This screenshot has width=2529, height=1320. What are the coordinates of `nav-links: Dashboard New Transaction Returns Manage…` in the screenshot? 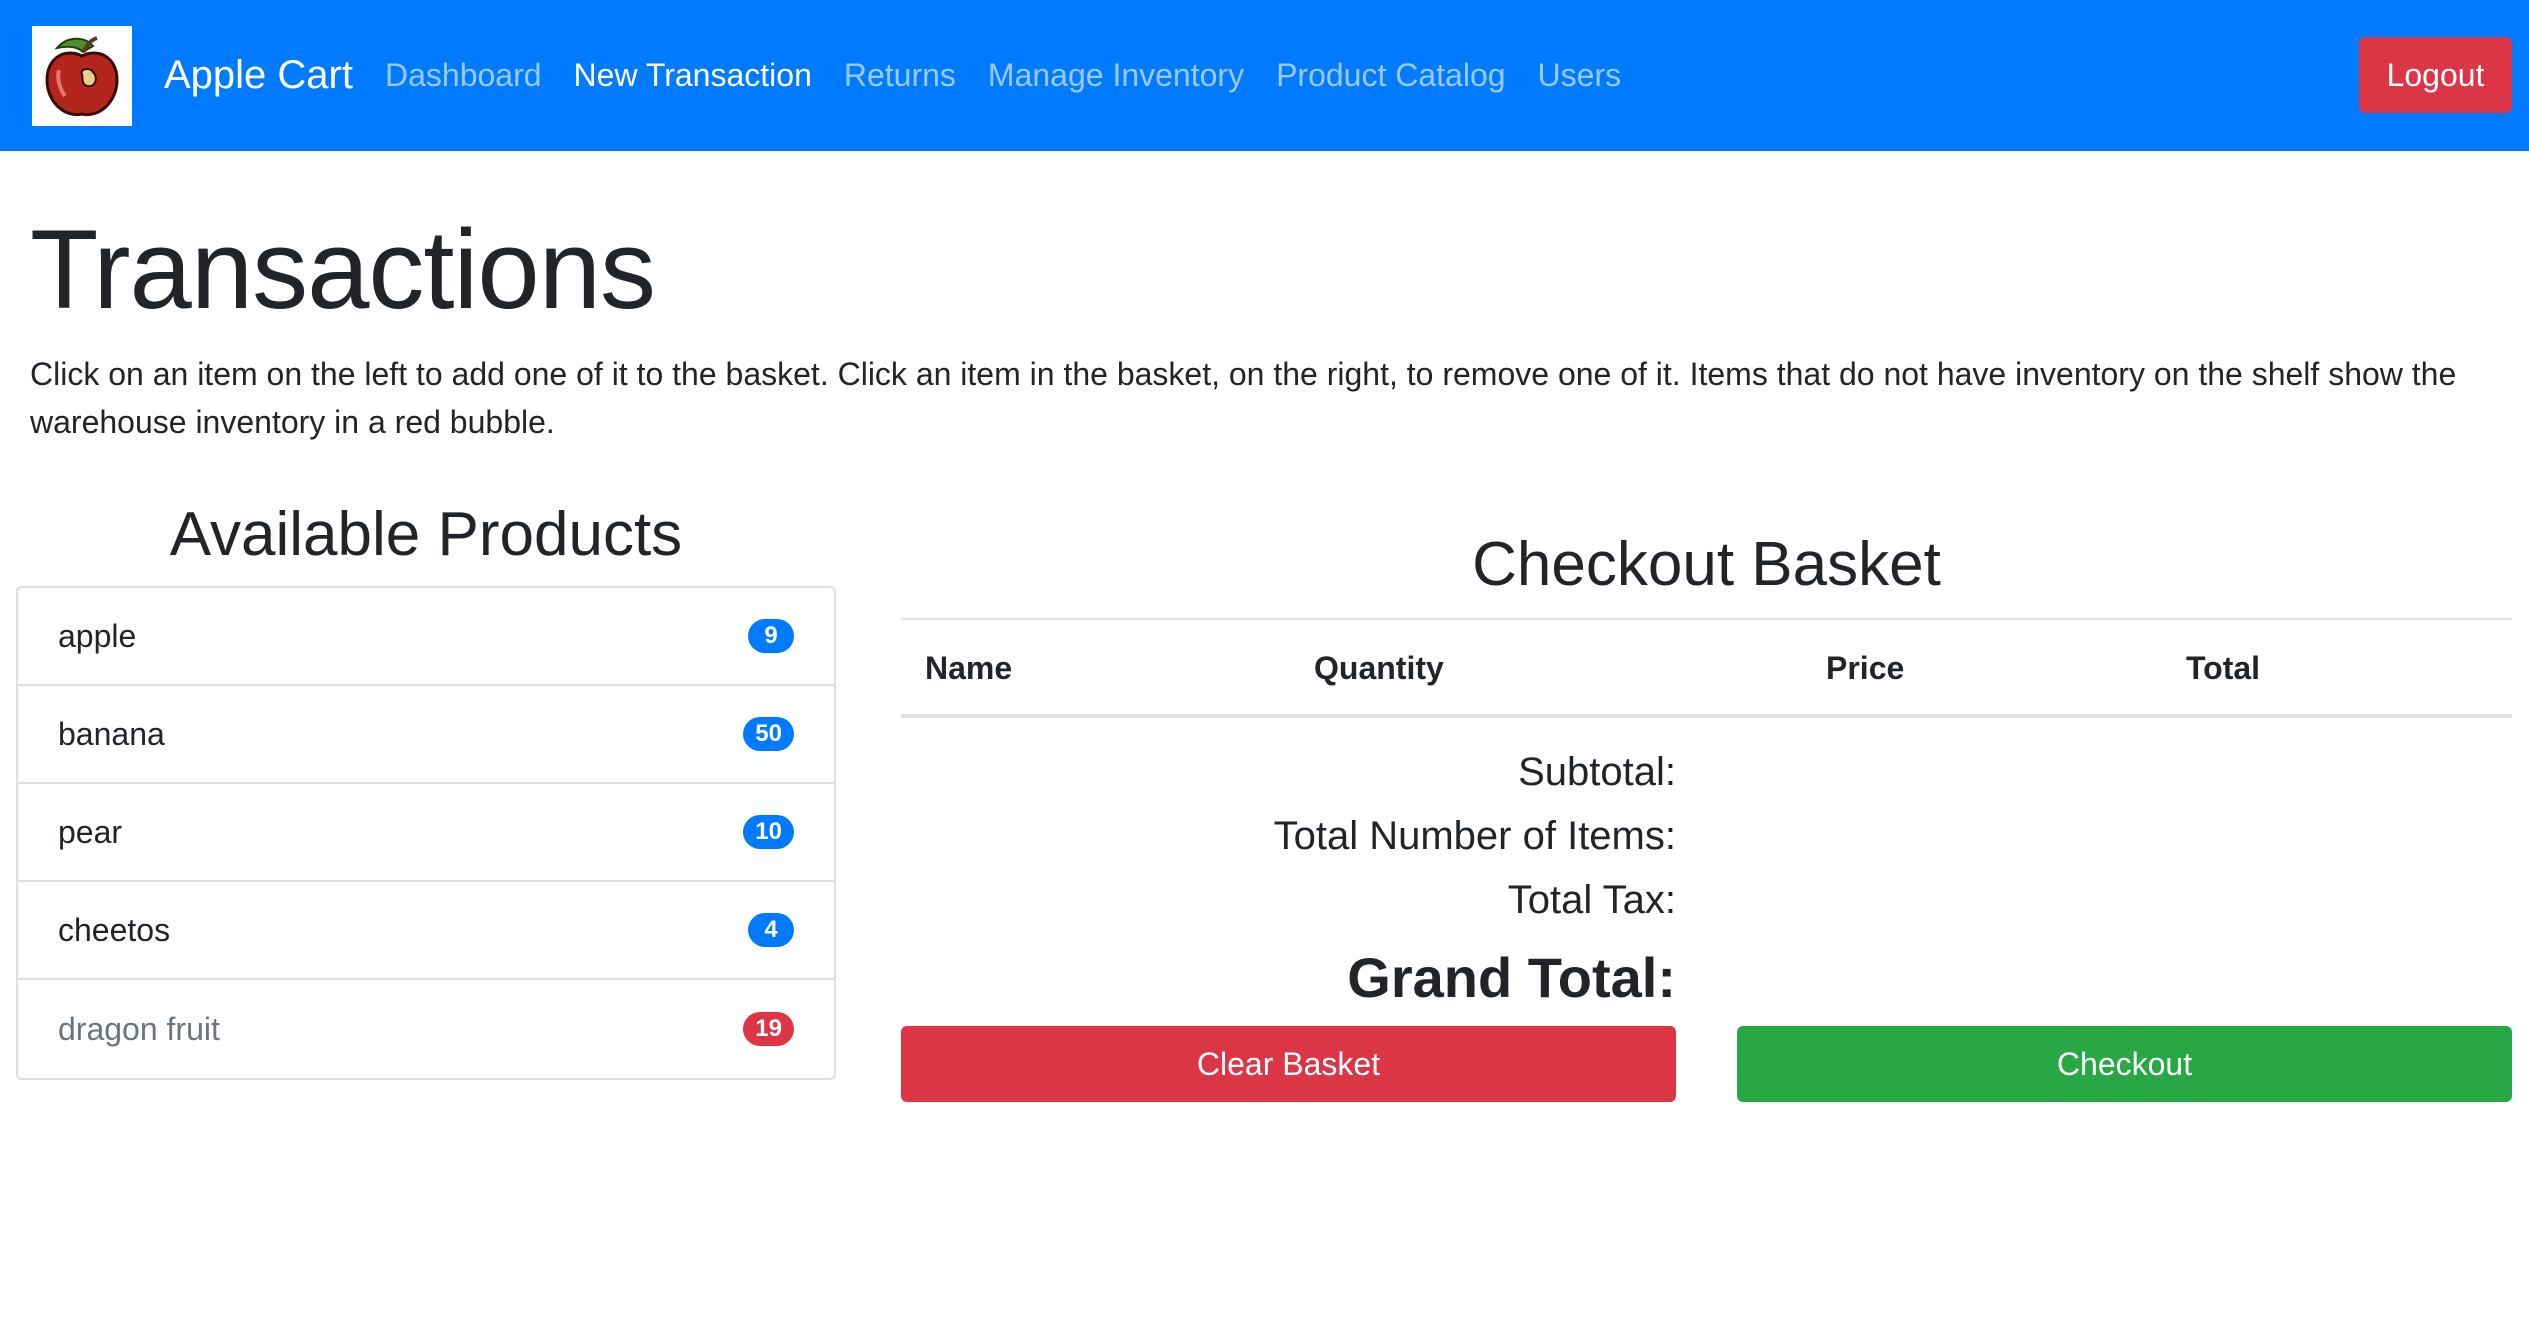 It's located at (1003, 75).